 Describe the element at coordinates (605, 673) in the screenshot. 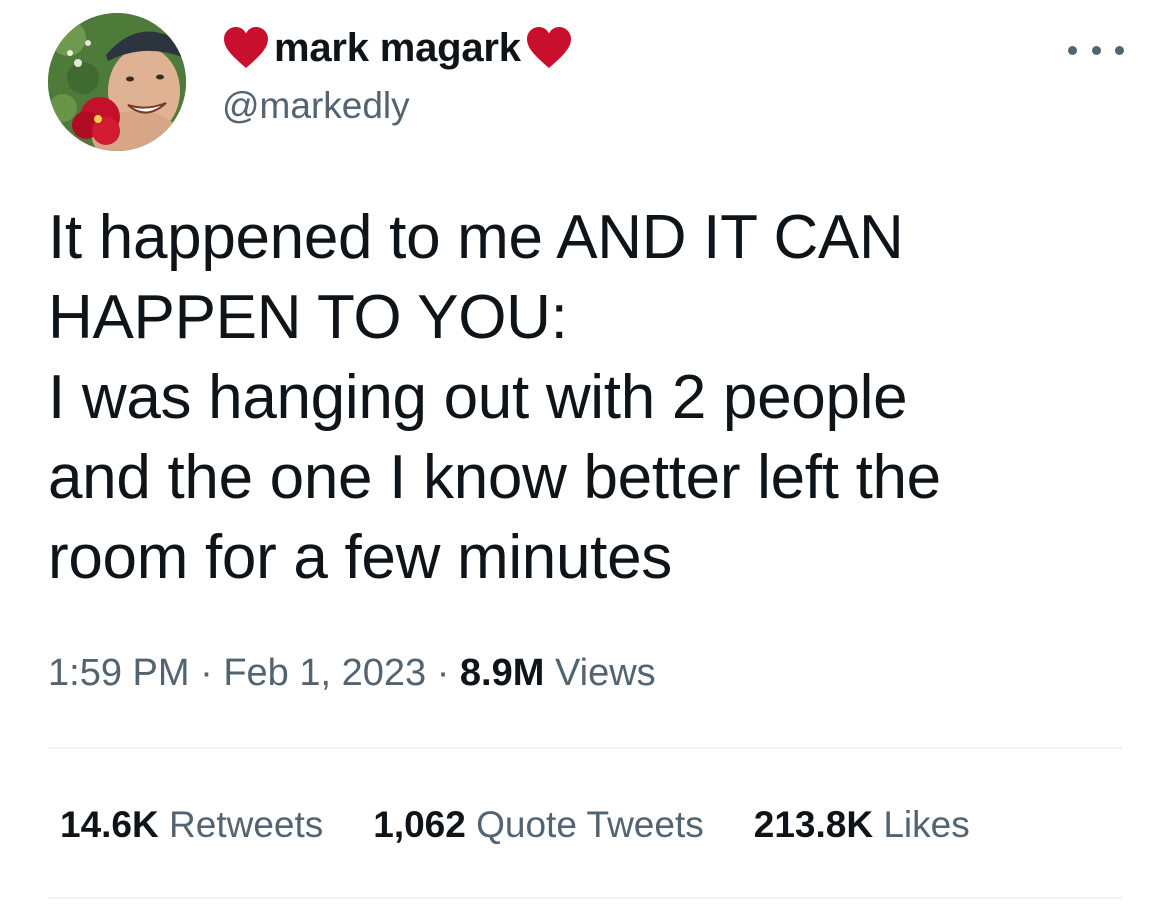

I see `views-label: Views` at that location.